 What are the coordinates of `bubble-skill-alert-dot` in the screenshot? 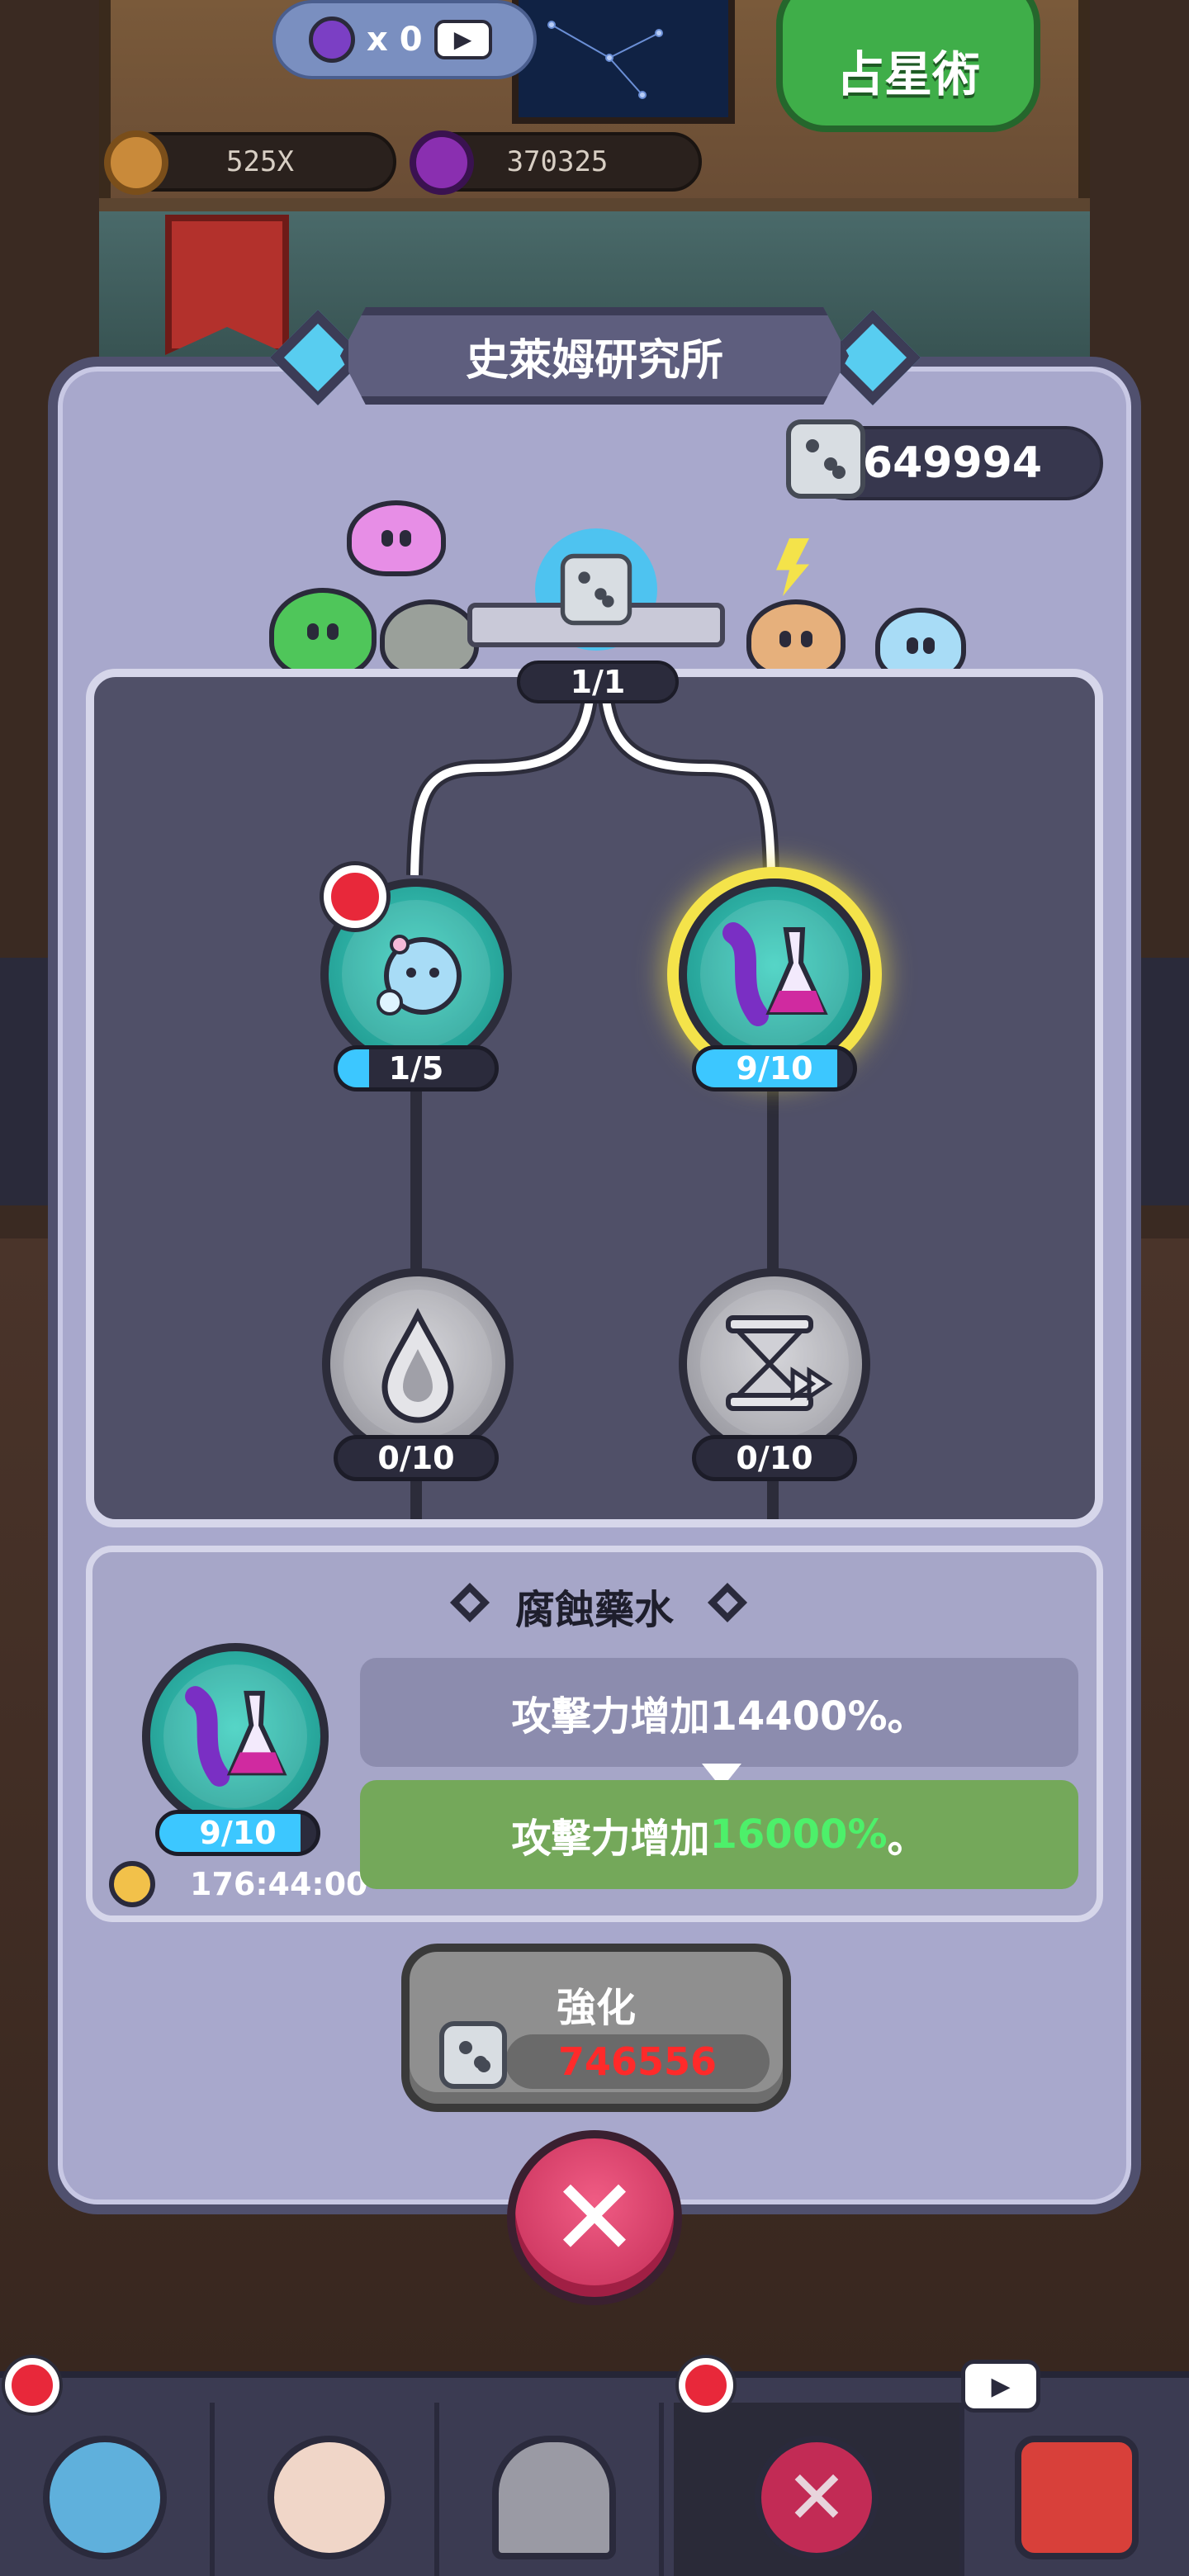 It's located at (355, 896).